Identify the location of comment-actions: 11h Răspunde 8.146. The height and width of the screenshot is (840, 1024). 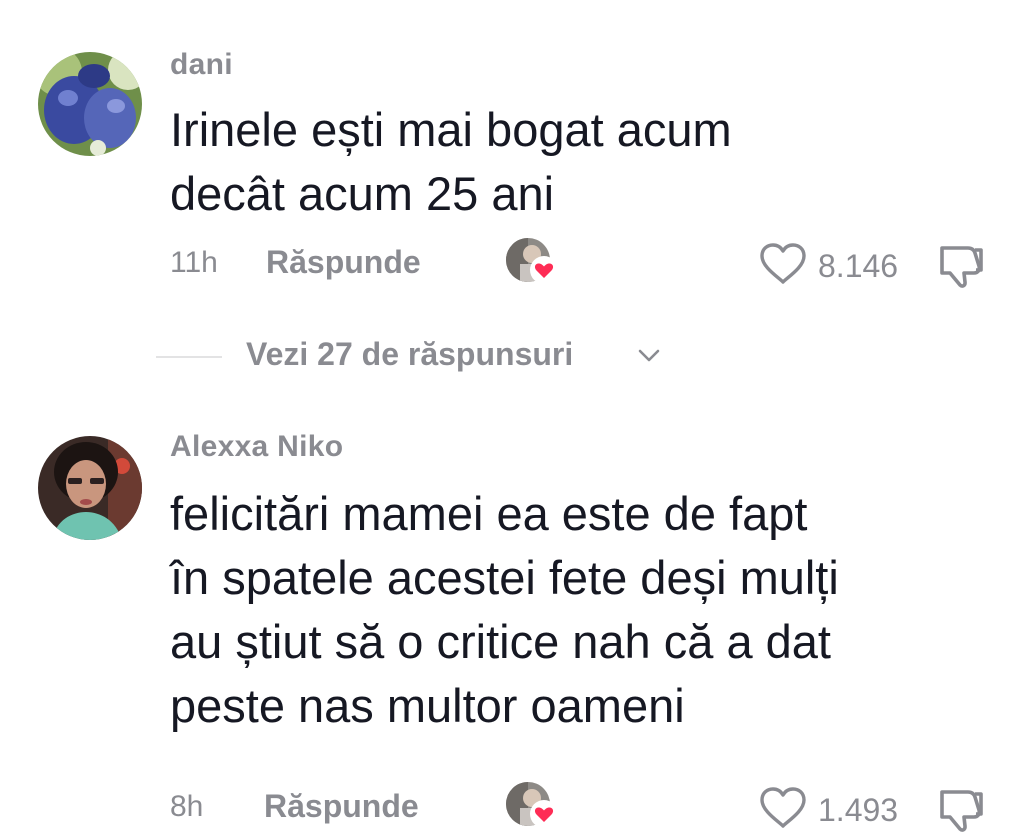
(512, 264).